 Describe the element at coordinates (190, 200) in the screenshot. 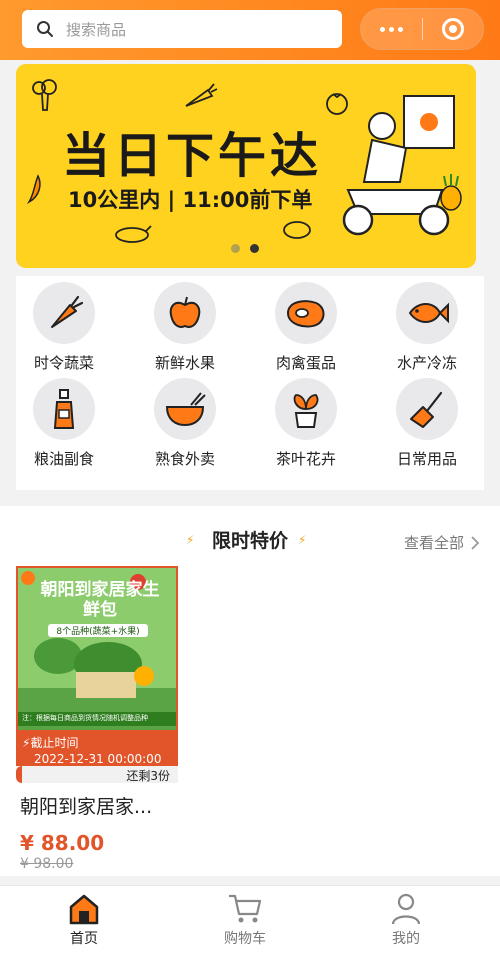

I see `banner-subline: 10公里内 | 11:00前下单` at that location.